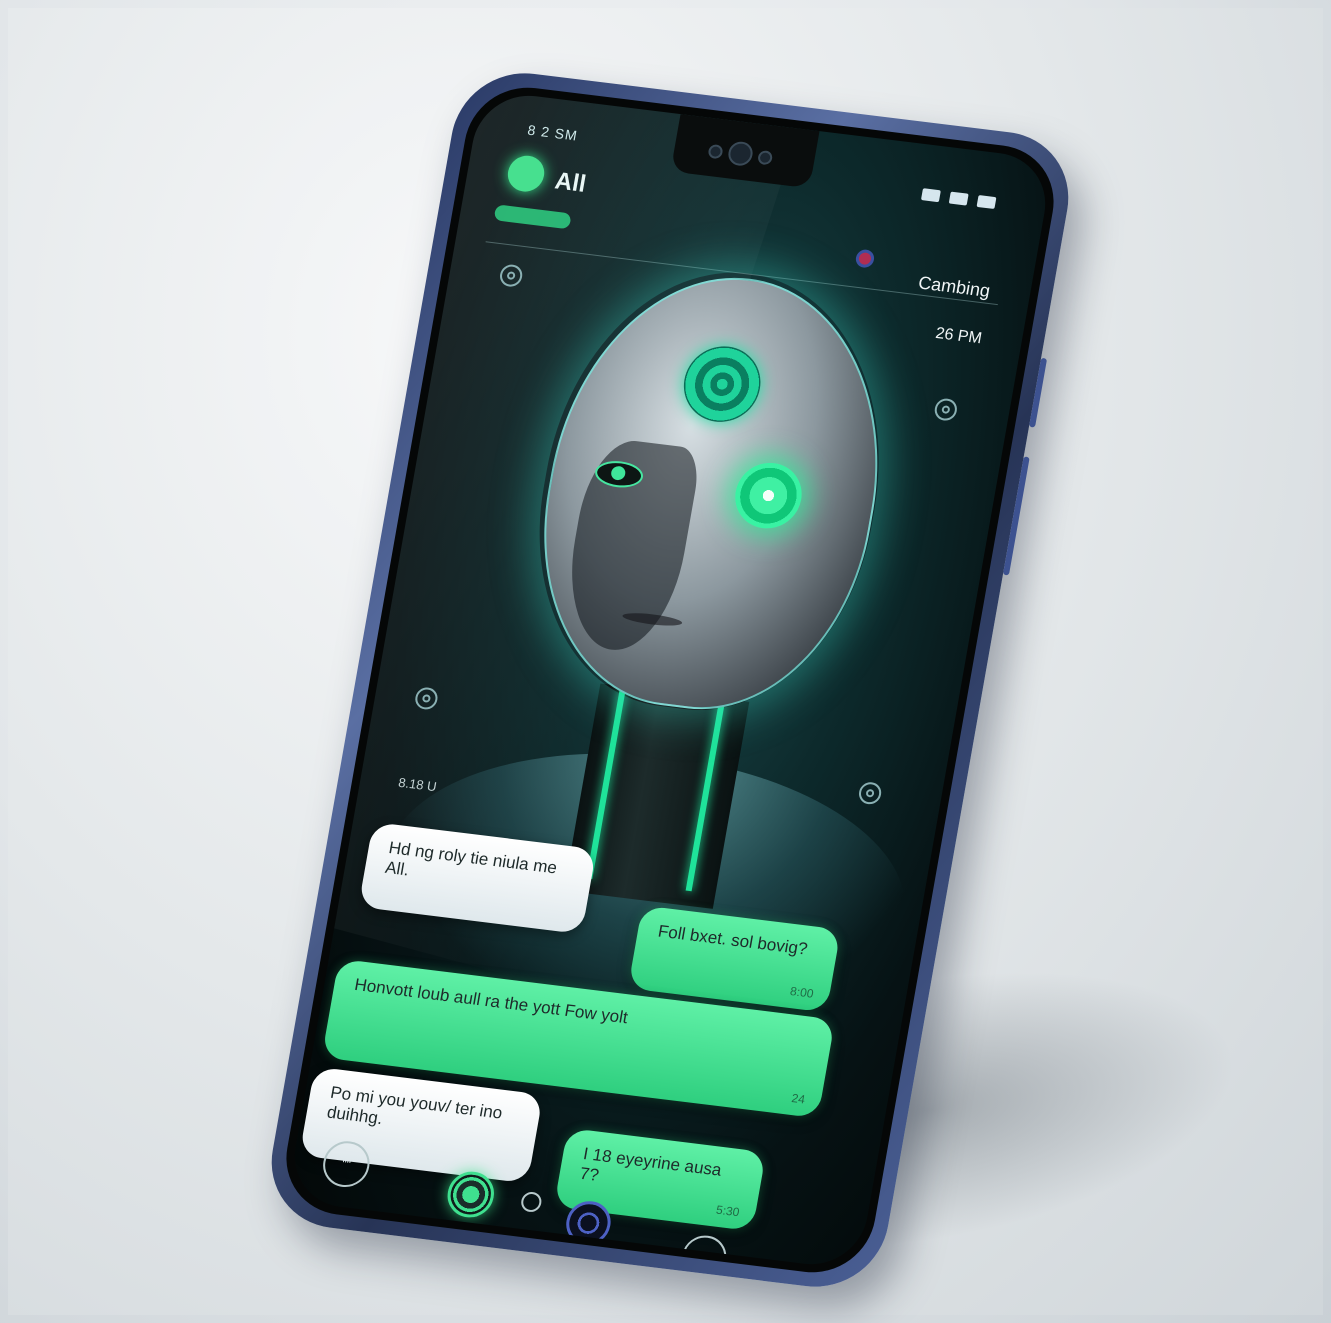  I want to click on header-status: Cambing, so click(954, 286).